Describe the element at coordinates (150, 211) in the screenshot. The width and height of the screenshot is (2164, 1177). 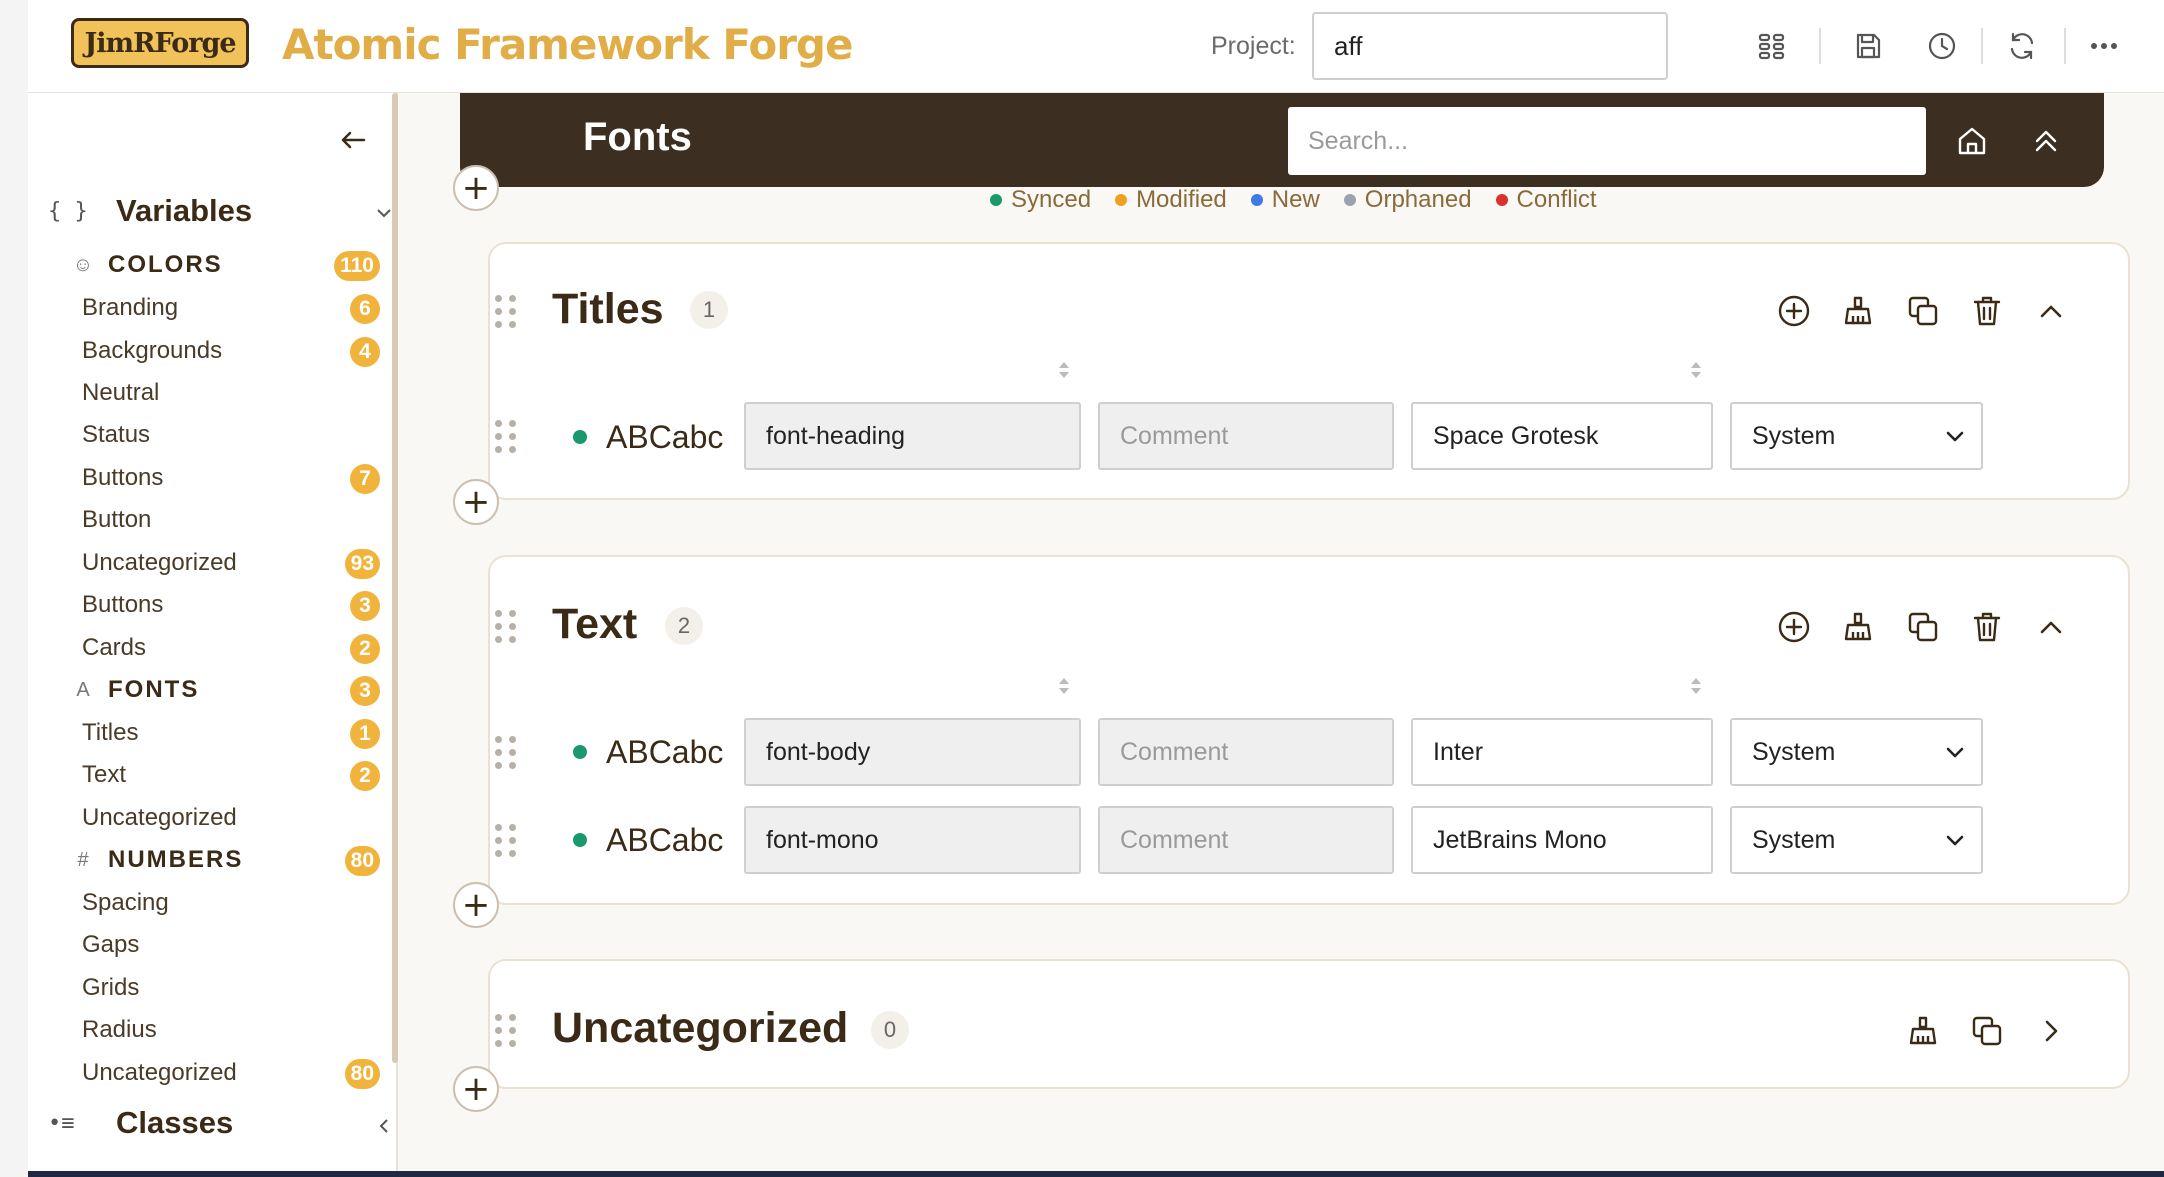
I see `variables-section-header: { } Variables` at that location.